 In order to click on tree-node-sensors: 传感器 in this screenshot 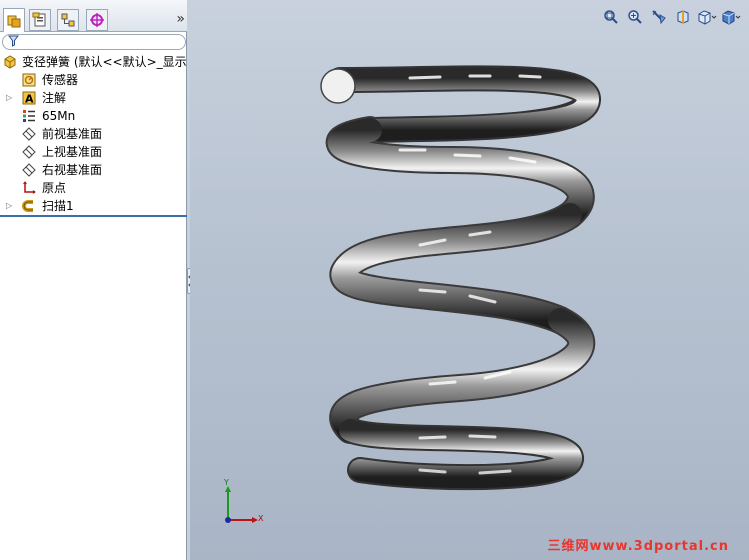, I will do `click(93, 80)`.